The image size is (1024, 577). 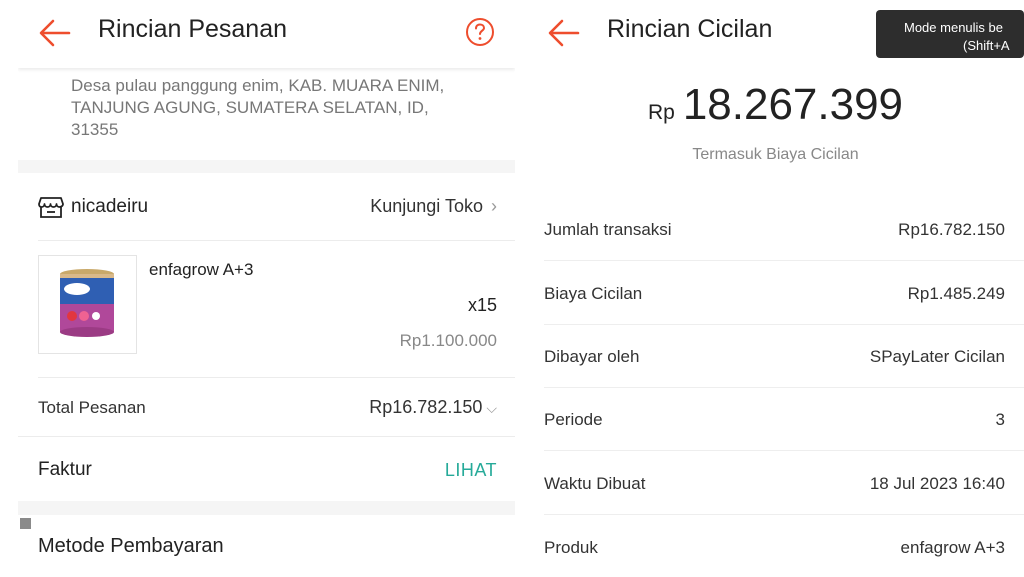 I want to click on detail-row: Biaya Cicilan Rp1.485.249, so click(x=784, y=293).